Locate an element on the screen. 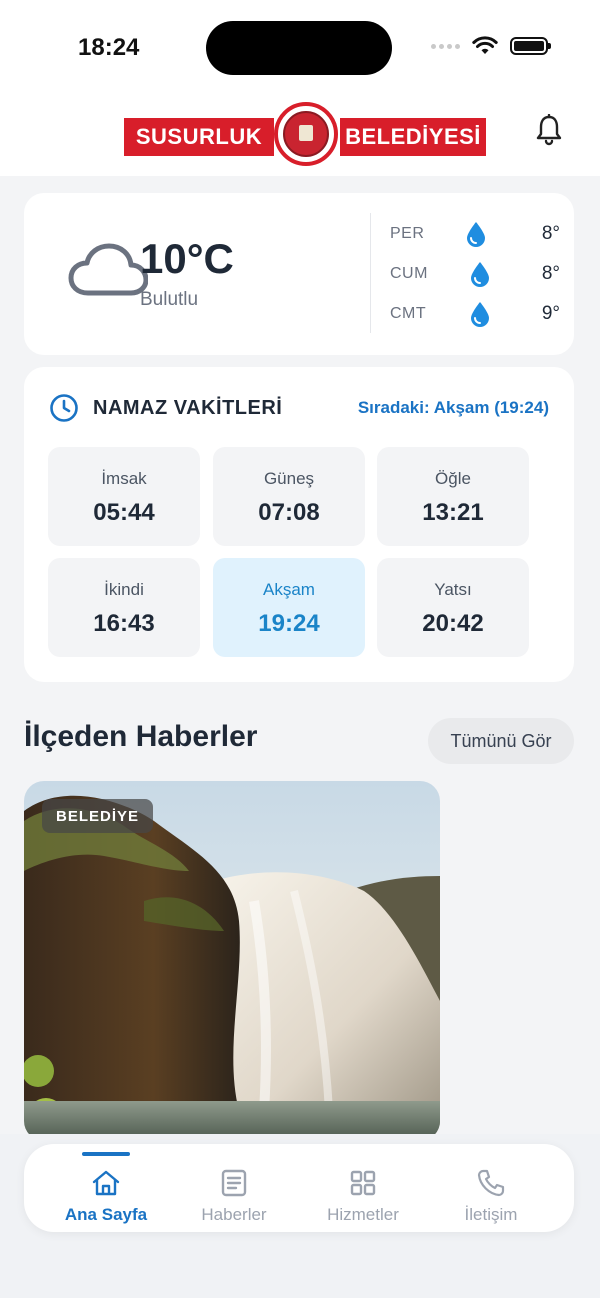  forecast-row: CUM 8° is located at coordinates (475, 274).